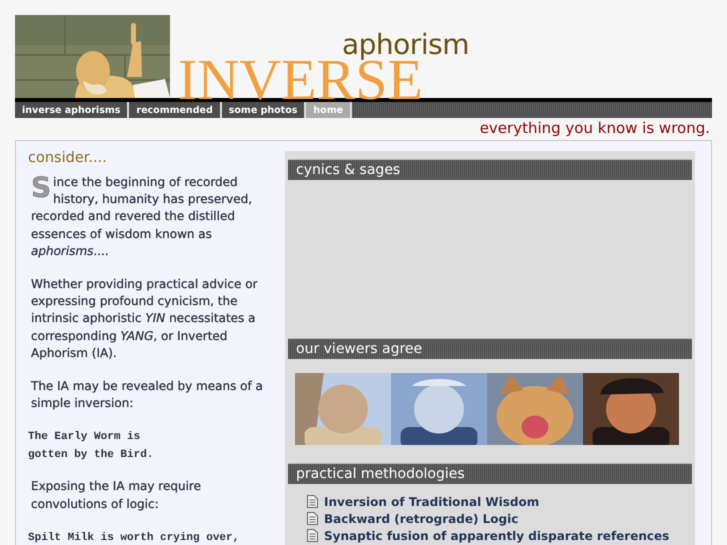 The image size is (727, 545). Describe the element at coordinates (490, 169) in the screenshot. I see `panel-header: cynics & sages` at that location.